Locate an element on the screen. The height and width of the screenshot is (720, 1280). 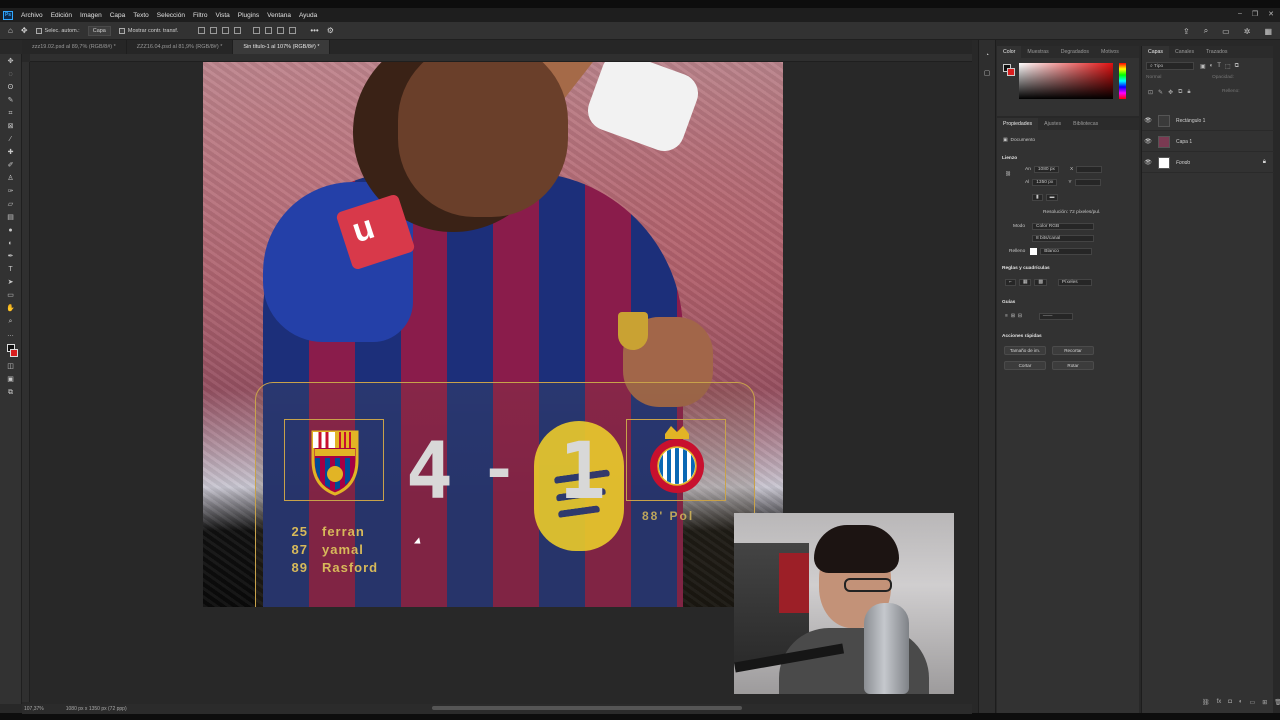
mode-dropdown: Color RGB is located at coordinates (1063, 226).